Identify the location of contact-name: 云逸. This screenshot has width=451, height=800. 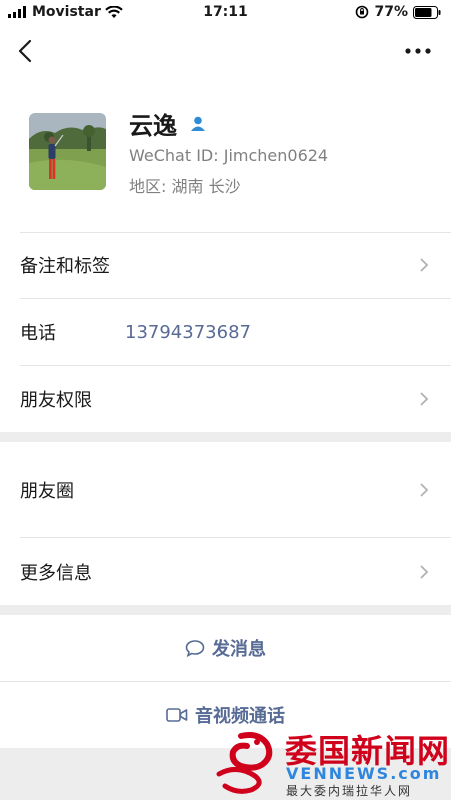
(153, 126).